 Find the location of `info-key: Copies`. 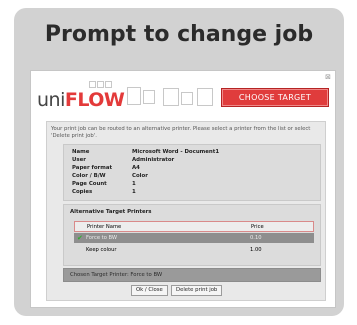

info-key: Copies is located at coordinates (82, 192).